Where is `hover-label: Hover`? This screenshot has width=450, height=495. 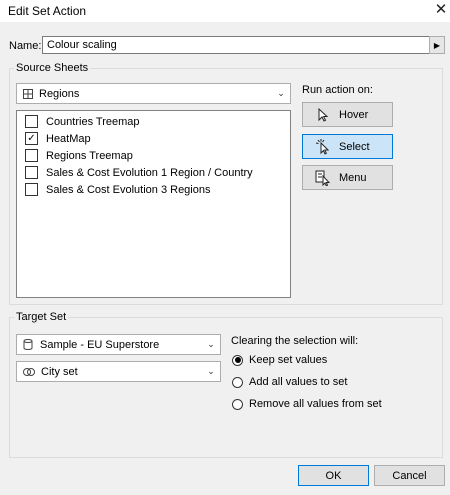 hover-label: Hover is located at coordinates (354, 114).